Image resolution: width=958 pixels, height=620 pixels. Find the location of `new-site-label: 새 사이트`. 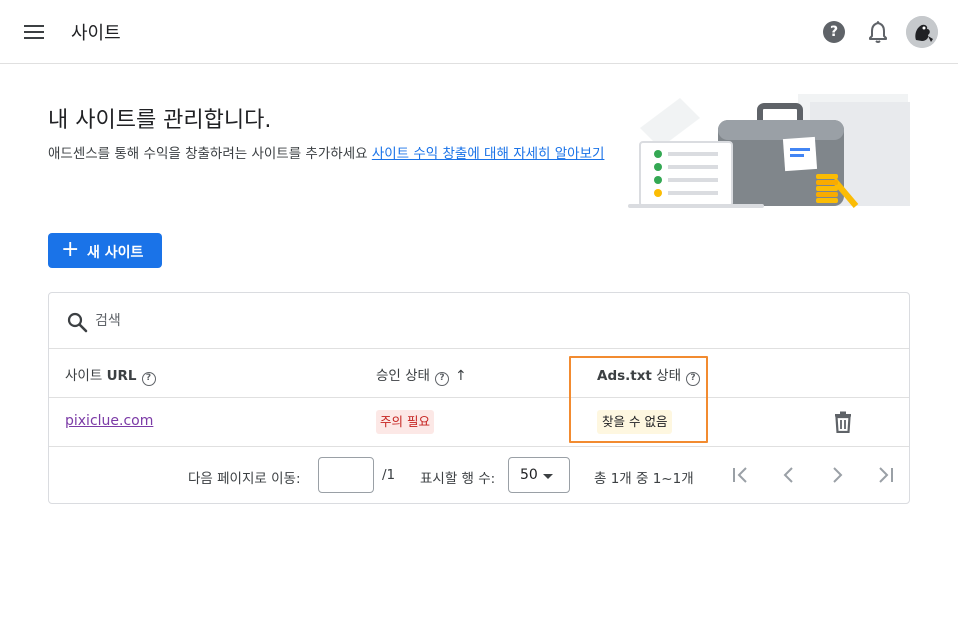

new-site-label: 새 사이트 is located at coordinates (115, 253).